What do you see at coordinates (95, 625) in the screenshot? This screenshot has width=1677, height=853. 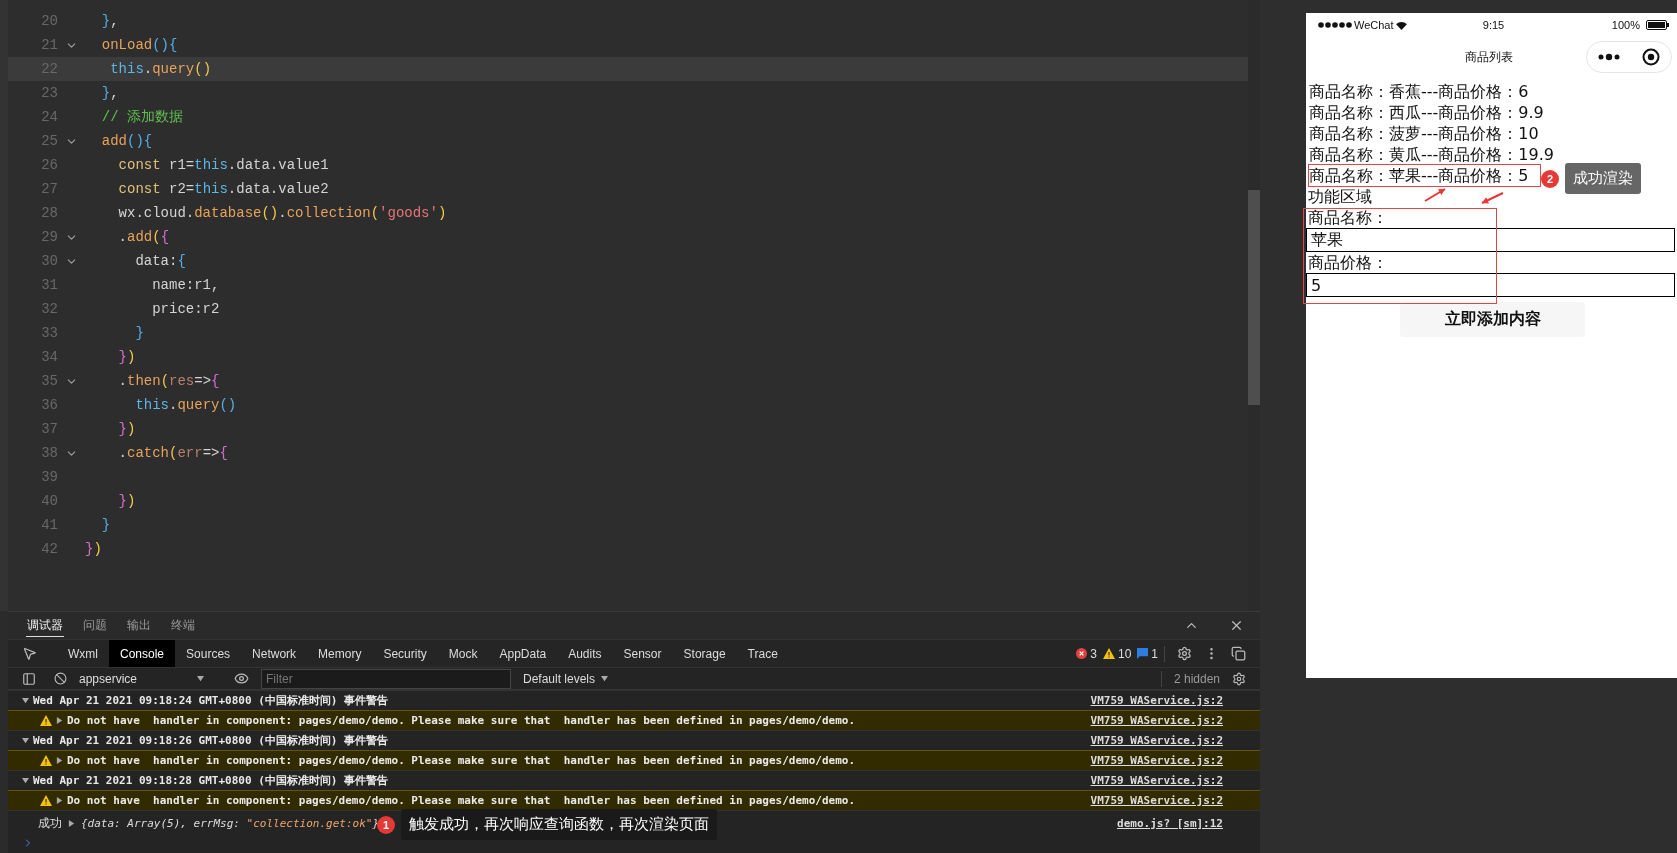 I see `panel-tab: 问题` at bounding box center [95, 625].